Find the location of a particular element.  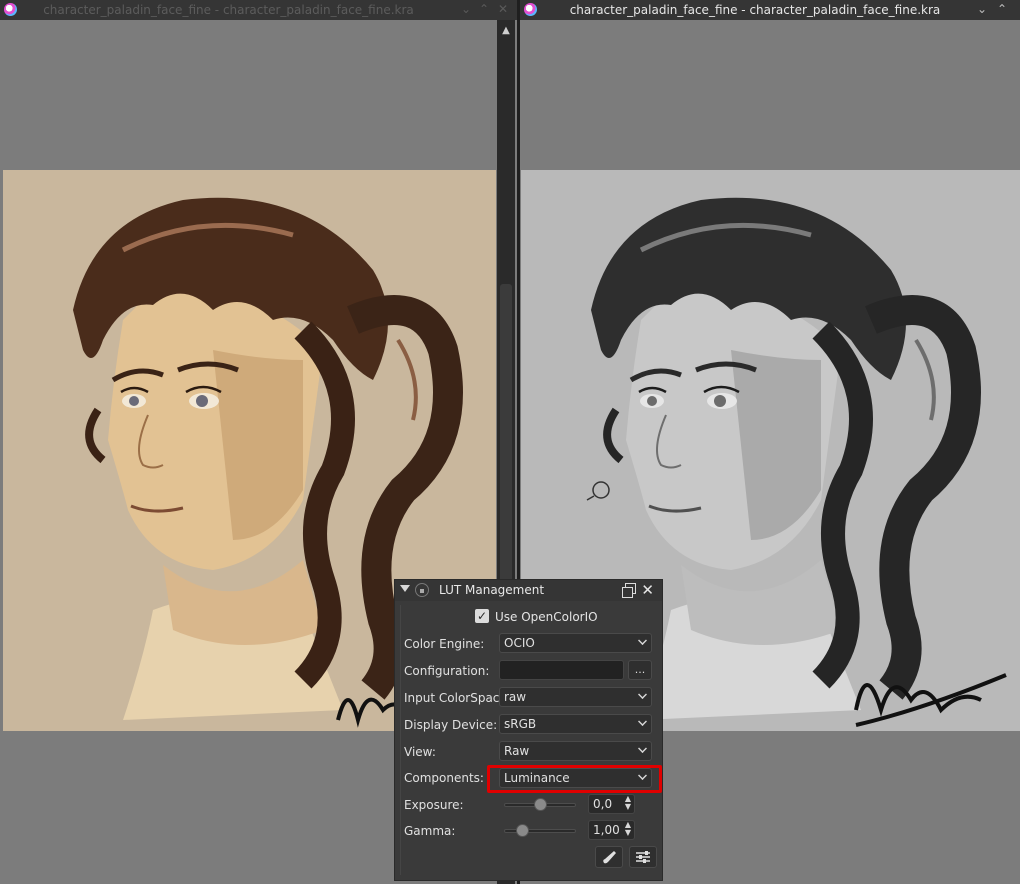

krita-logo-icon is located at coordinates (530, 9).